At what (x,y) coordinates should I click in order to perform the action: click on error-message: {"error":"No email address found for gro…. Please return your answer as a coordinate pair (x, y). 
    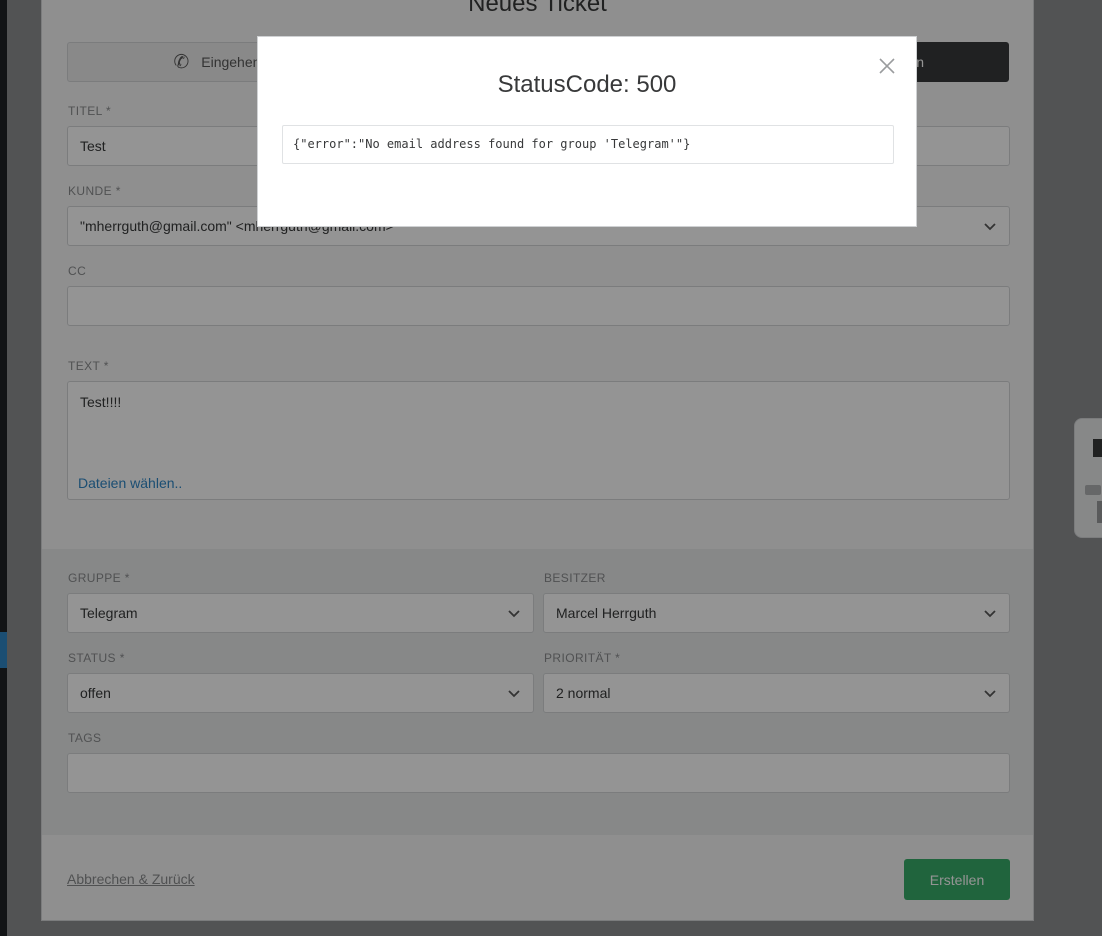
    Looking at the image, I should click on (588, 144).